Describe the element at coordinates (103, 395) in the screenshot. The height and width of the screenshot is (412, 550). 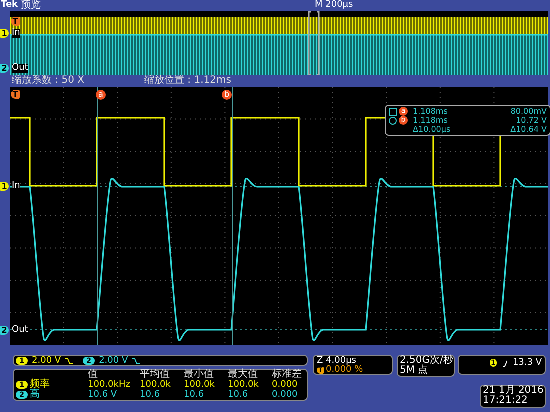
I see `table-cell-text: 10.6 V` at that location.